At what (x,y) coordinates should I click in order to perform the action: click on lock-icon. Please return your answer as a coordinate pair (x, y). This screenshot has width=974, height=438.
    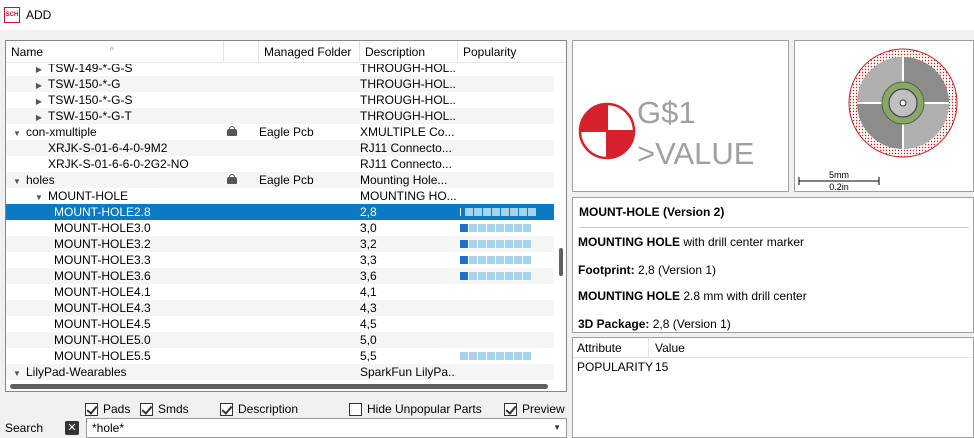
    Looking at the image, I should click on (232, 132).